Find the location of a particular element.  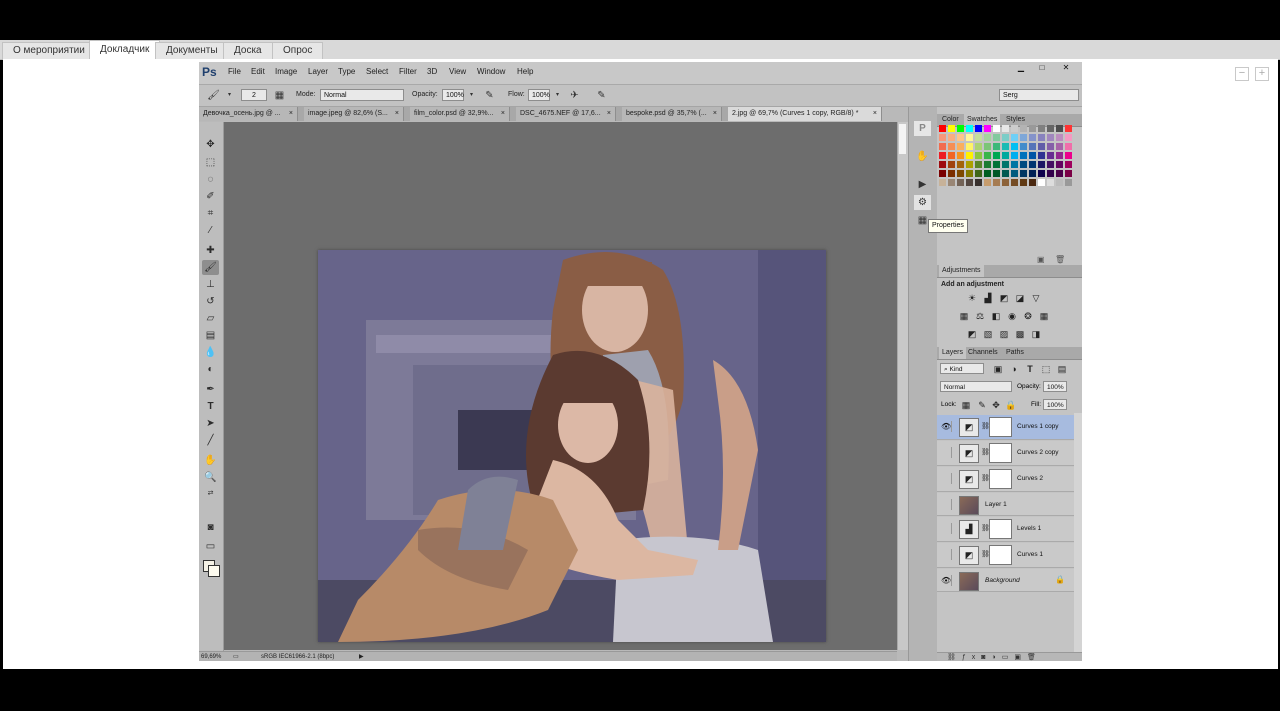

page-tab-documents: Документы is located at coordinates (192, 50).